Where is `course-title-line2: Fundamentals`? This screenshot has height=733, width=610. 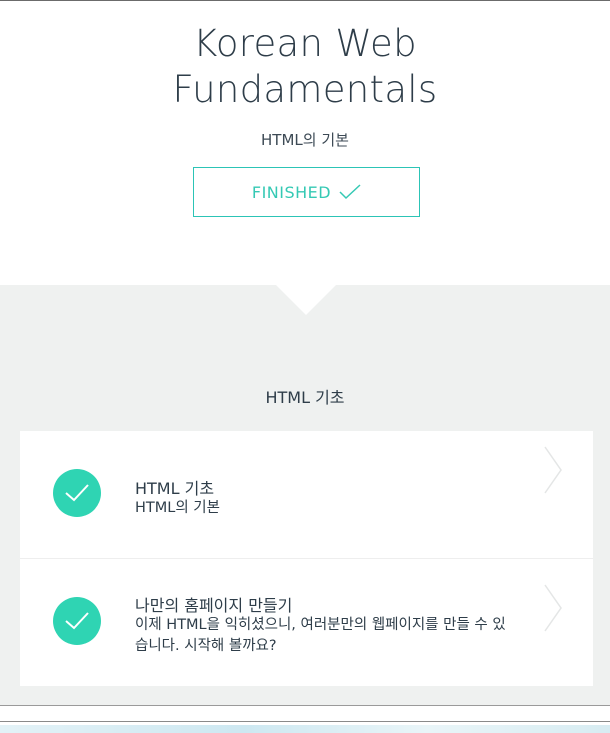
course-title-line2: Fundamentals is located at coordinates (305, 89).